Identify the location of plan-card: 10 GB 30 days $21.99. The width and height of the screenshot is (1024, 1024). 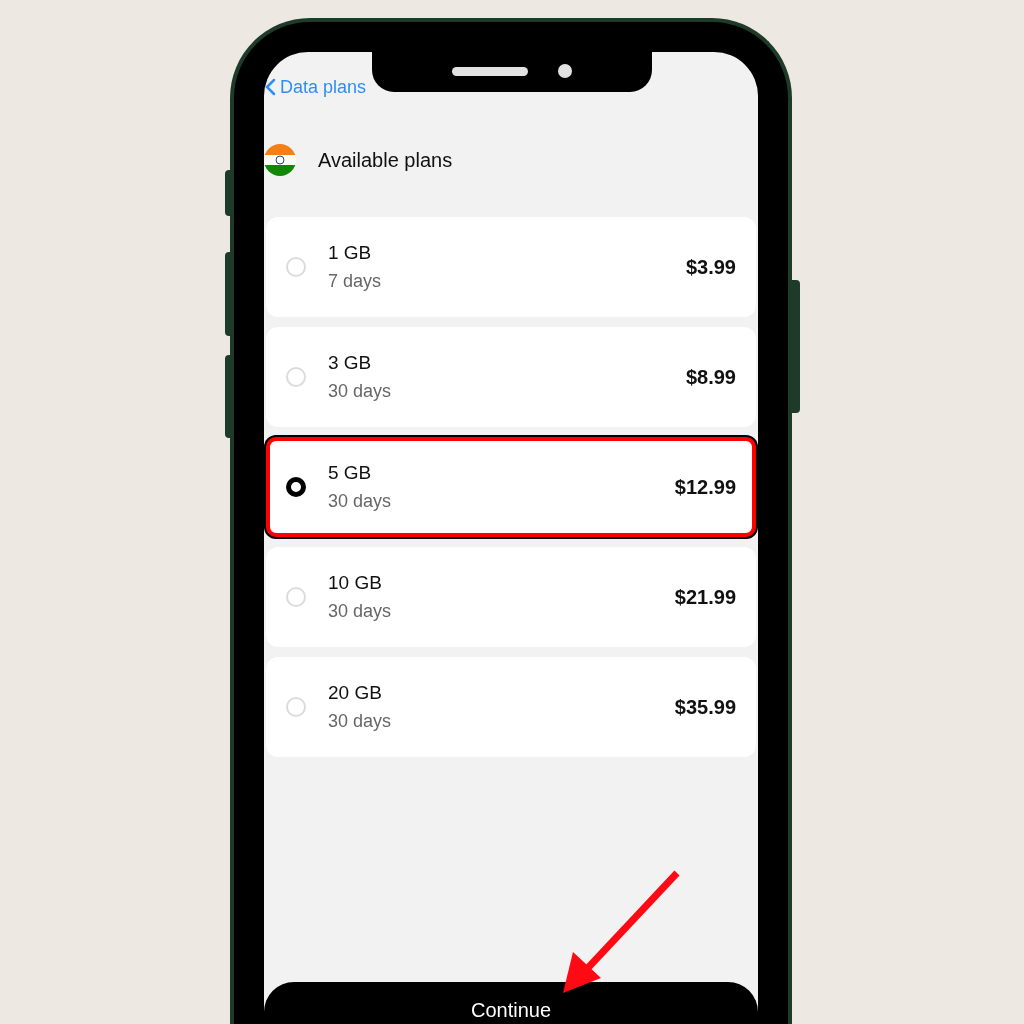
(511, 597).